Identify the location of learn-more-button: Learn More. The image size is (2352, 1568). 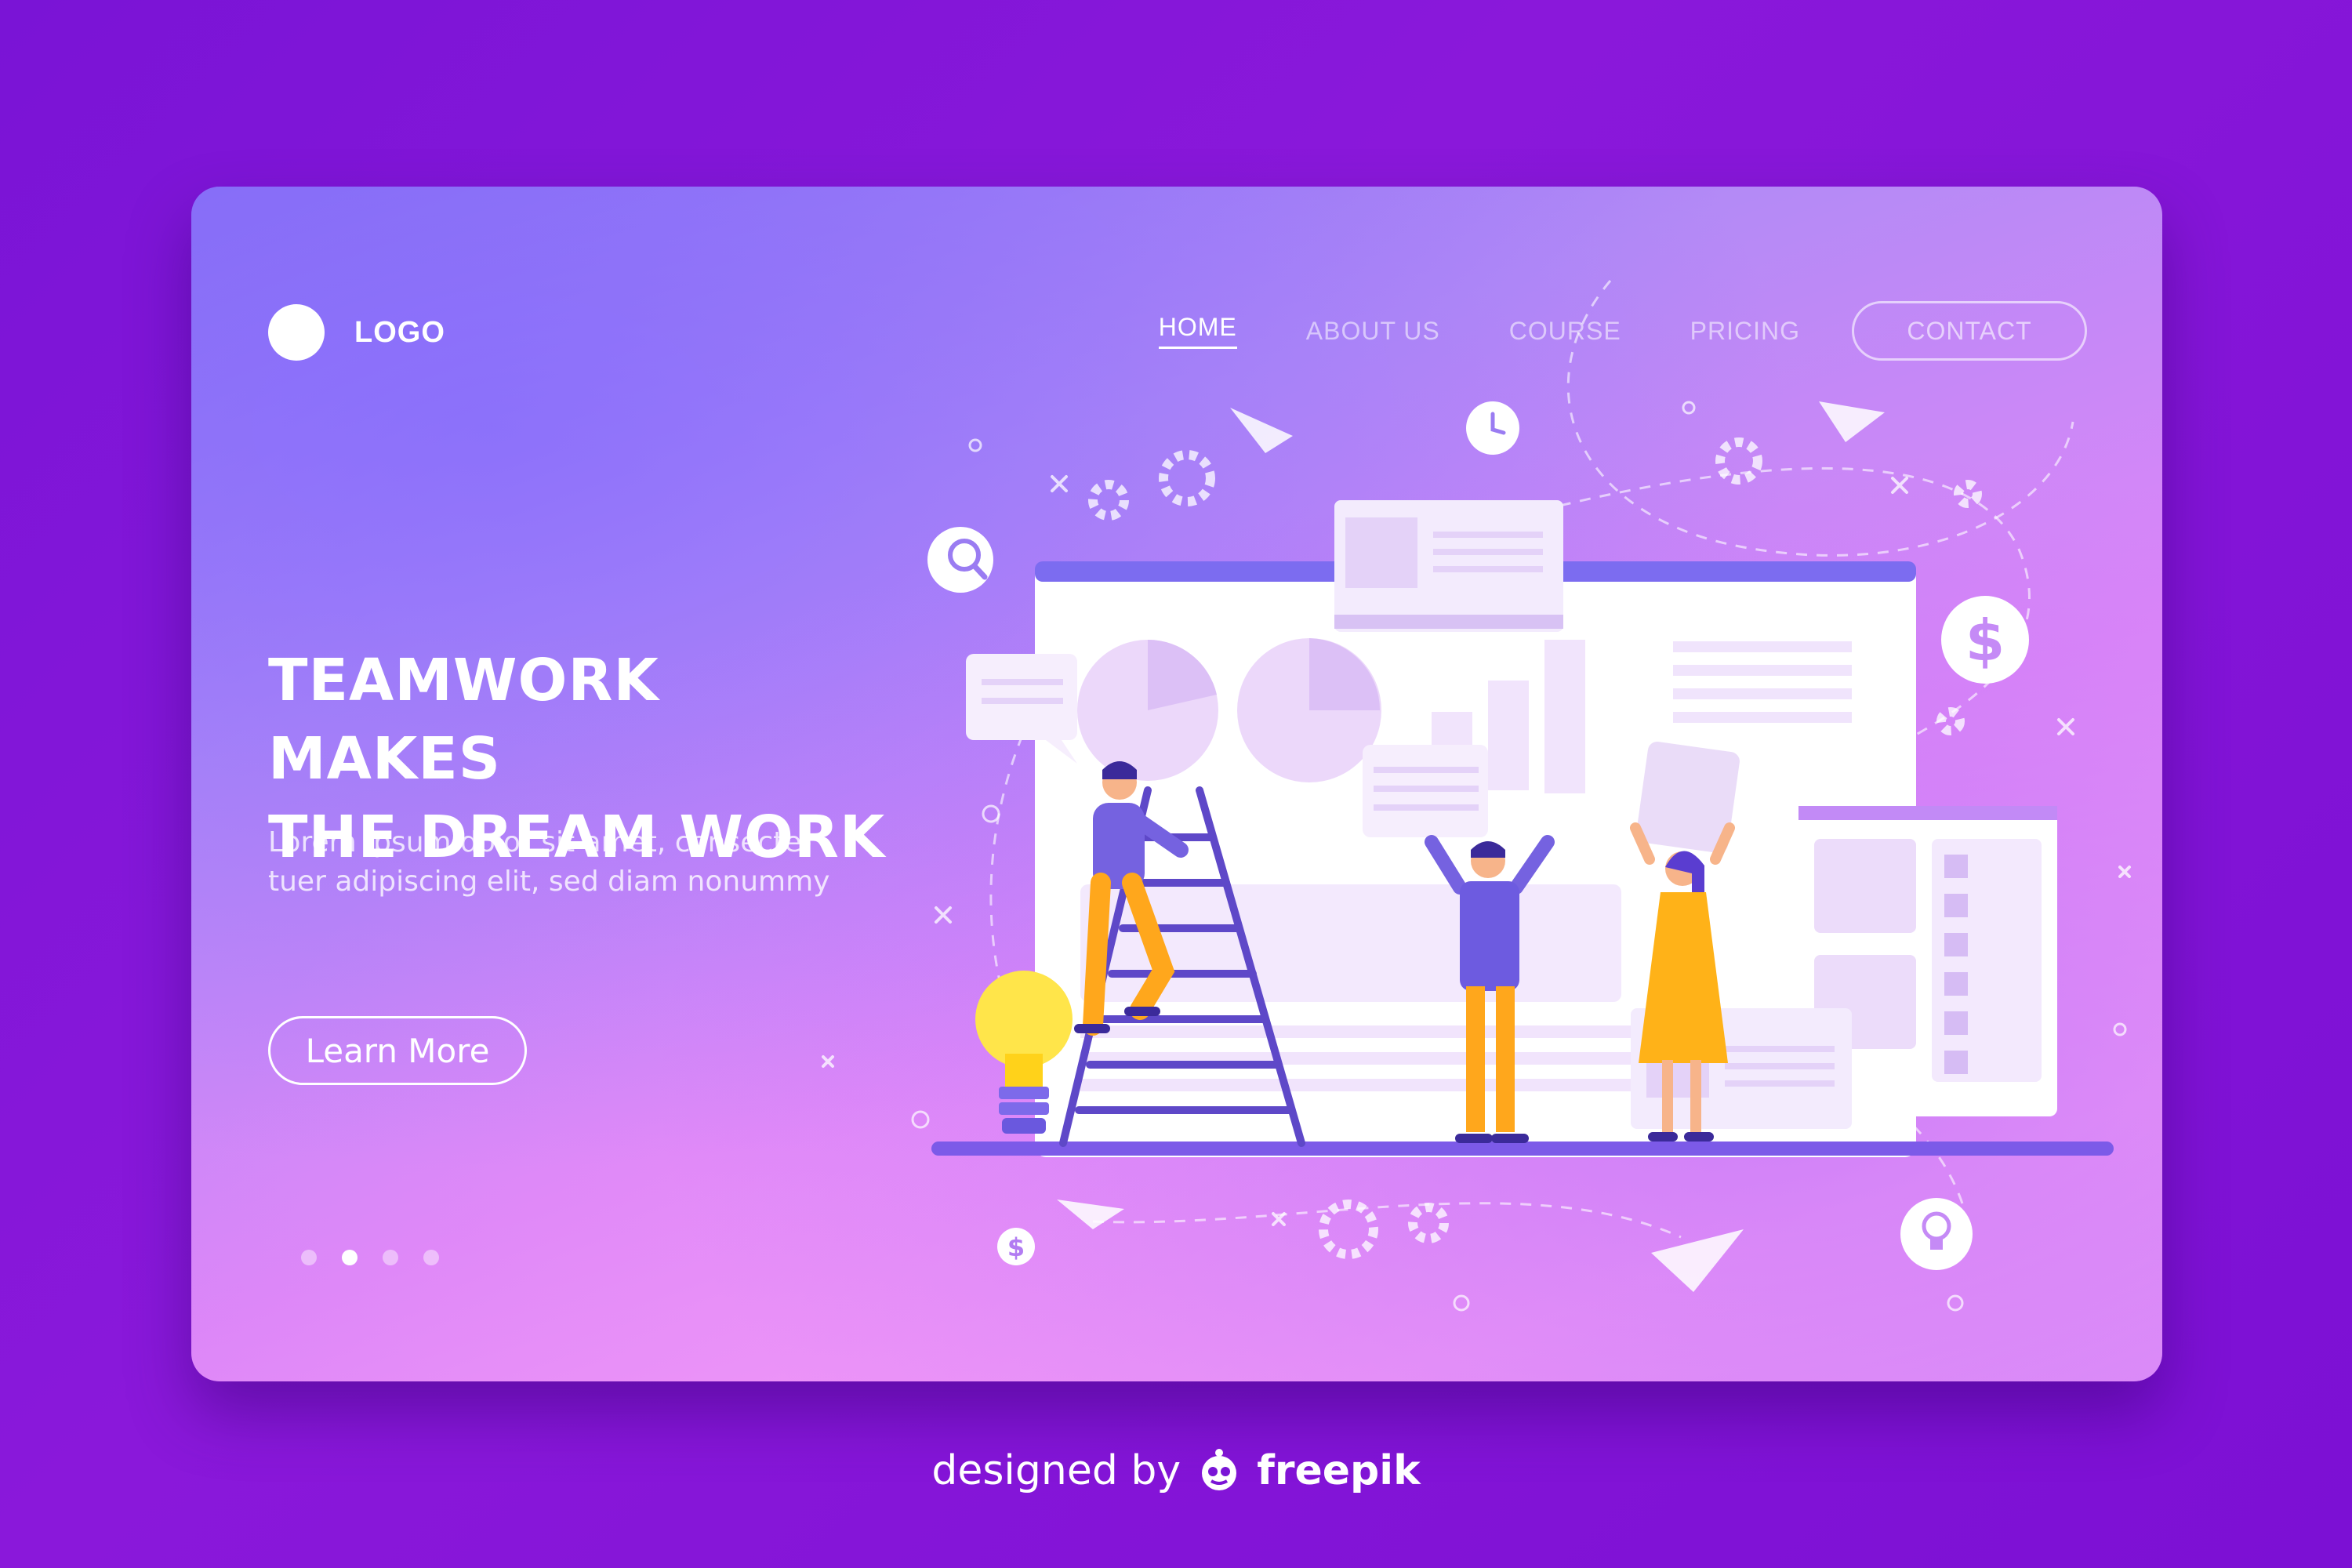
(397, 1050).